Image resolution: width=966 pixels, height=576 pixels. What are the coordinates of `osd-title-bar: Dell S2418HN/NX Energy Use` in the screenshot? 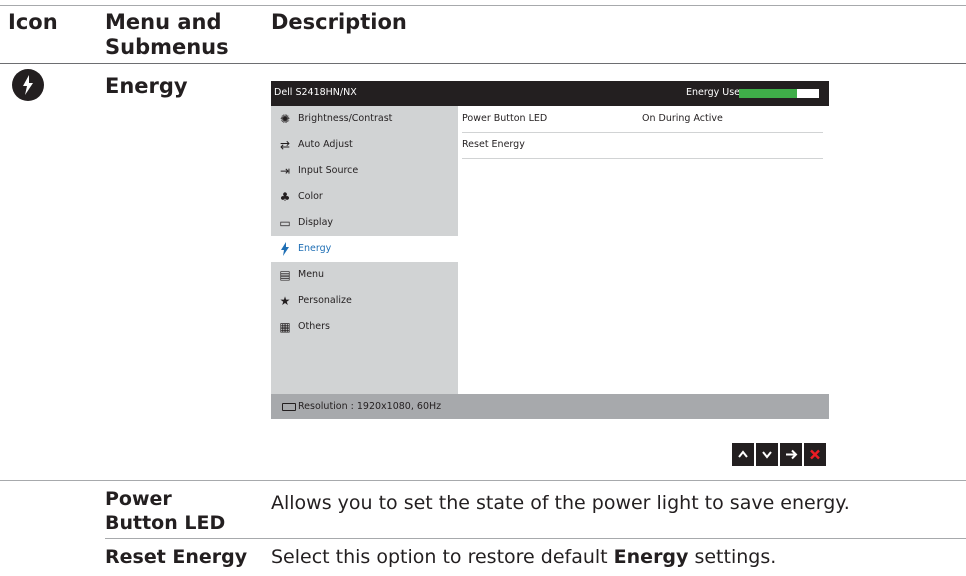 It's located at (550, 93).